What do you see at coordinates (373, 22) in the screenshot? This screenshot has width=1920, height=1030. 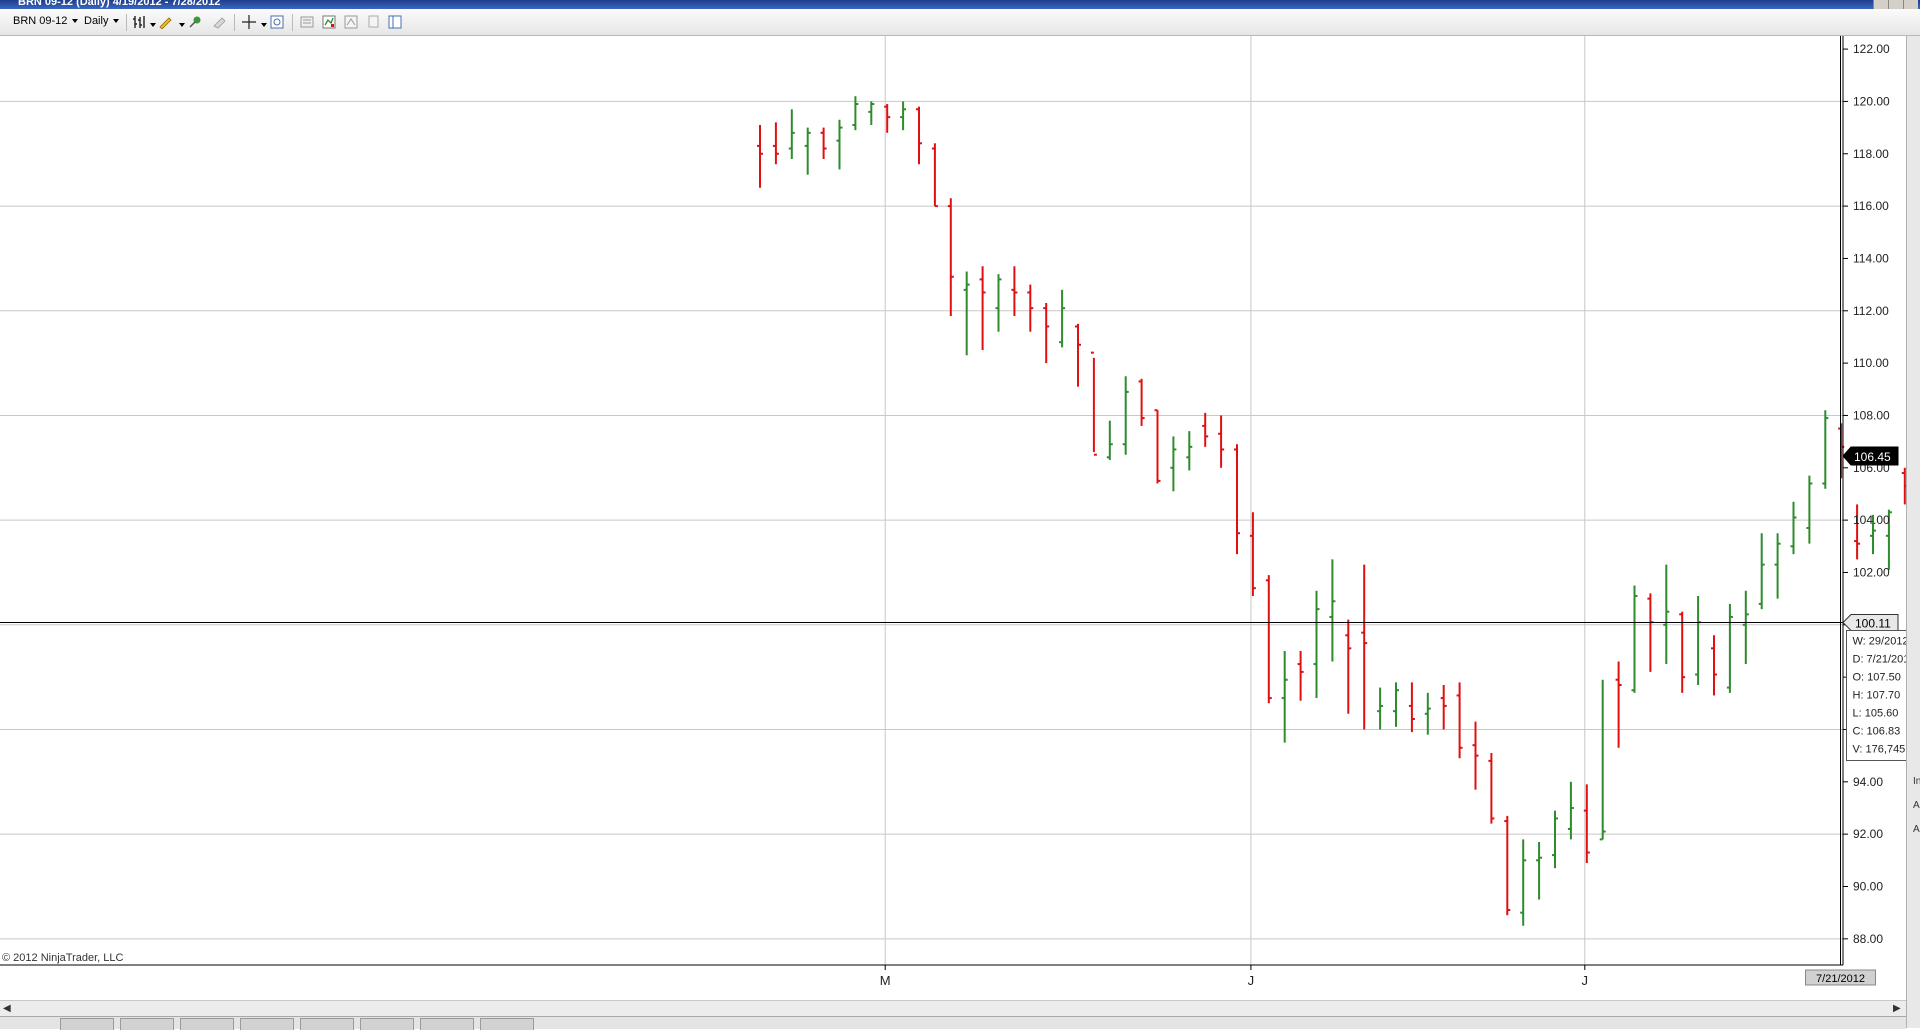 I see `copy-icon` at bounding box center [373, 22].